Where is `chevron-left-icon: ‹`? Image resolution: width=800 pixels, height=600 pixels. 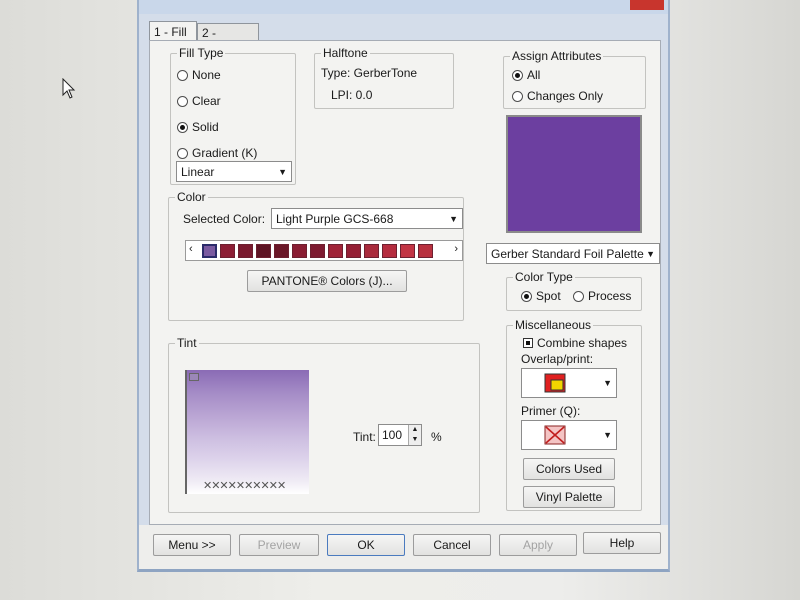
chevron-left-icon: ‹ is located at coordinates (191, 249).